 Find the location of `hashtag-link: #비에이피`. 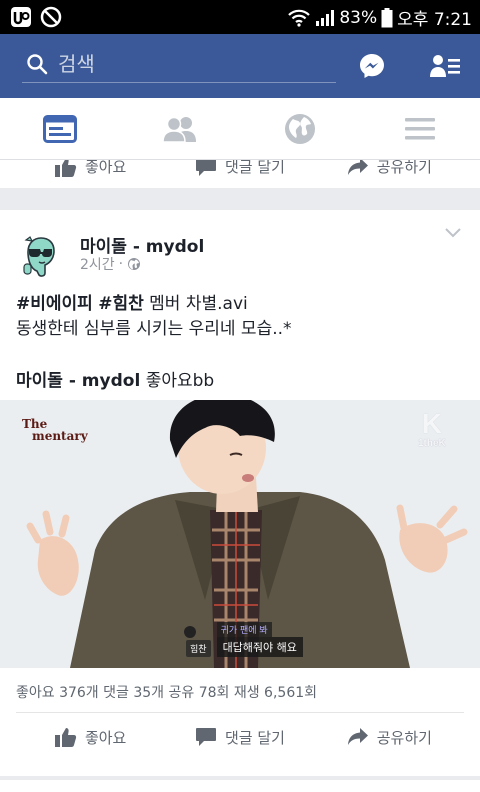

hashtag-link: #비에이피 is located at coordinates (54, 304).